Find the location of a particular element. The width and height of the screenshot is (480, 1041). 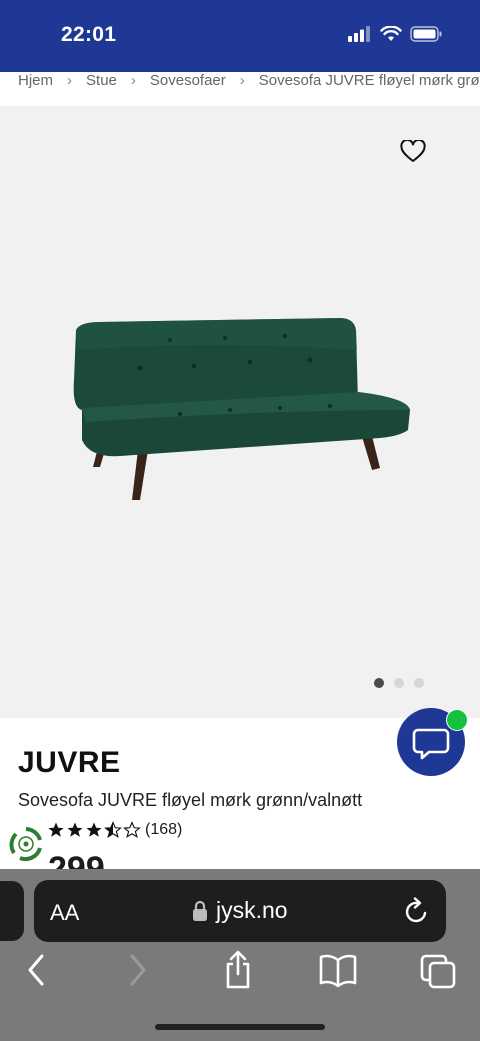

reader-options-button: AA is located at coordinates (64, 913).